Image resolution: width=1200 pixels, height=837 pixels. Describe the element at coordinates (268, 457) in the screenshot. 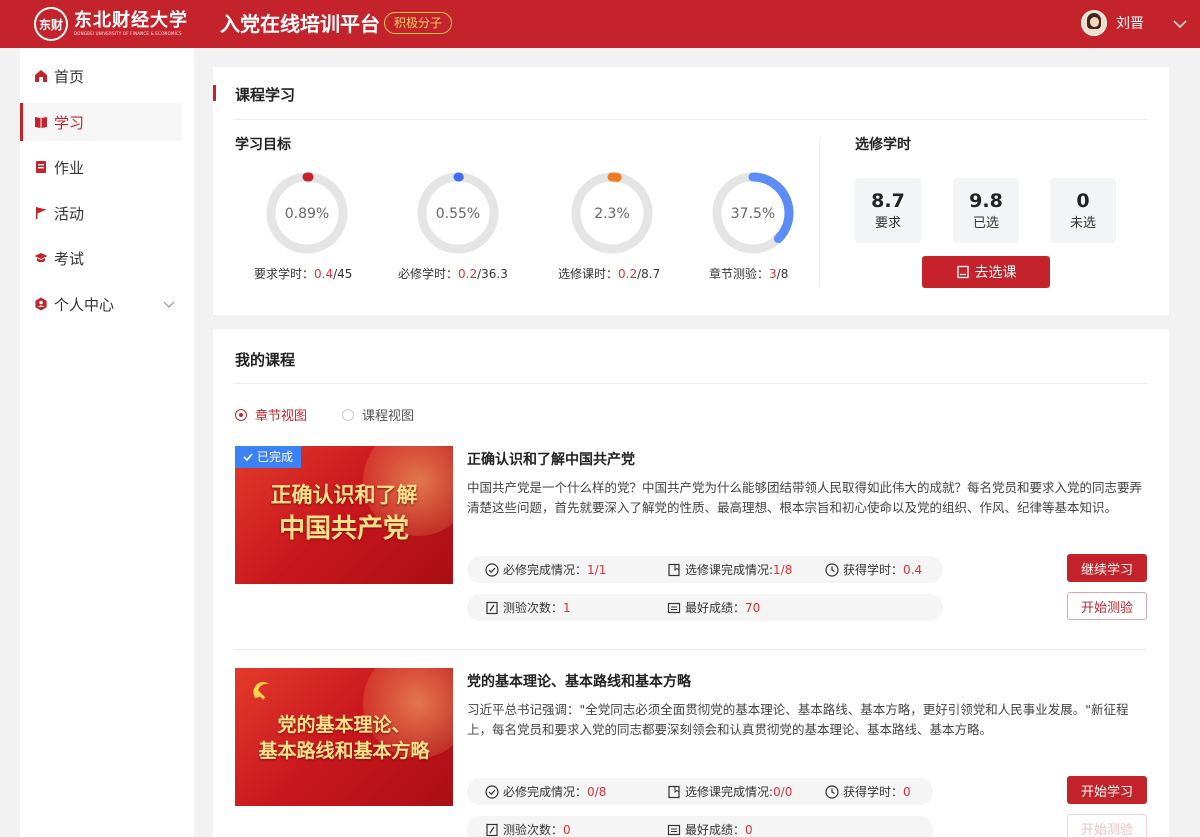

I see `completed-badge: 已完成` at that location.